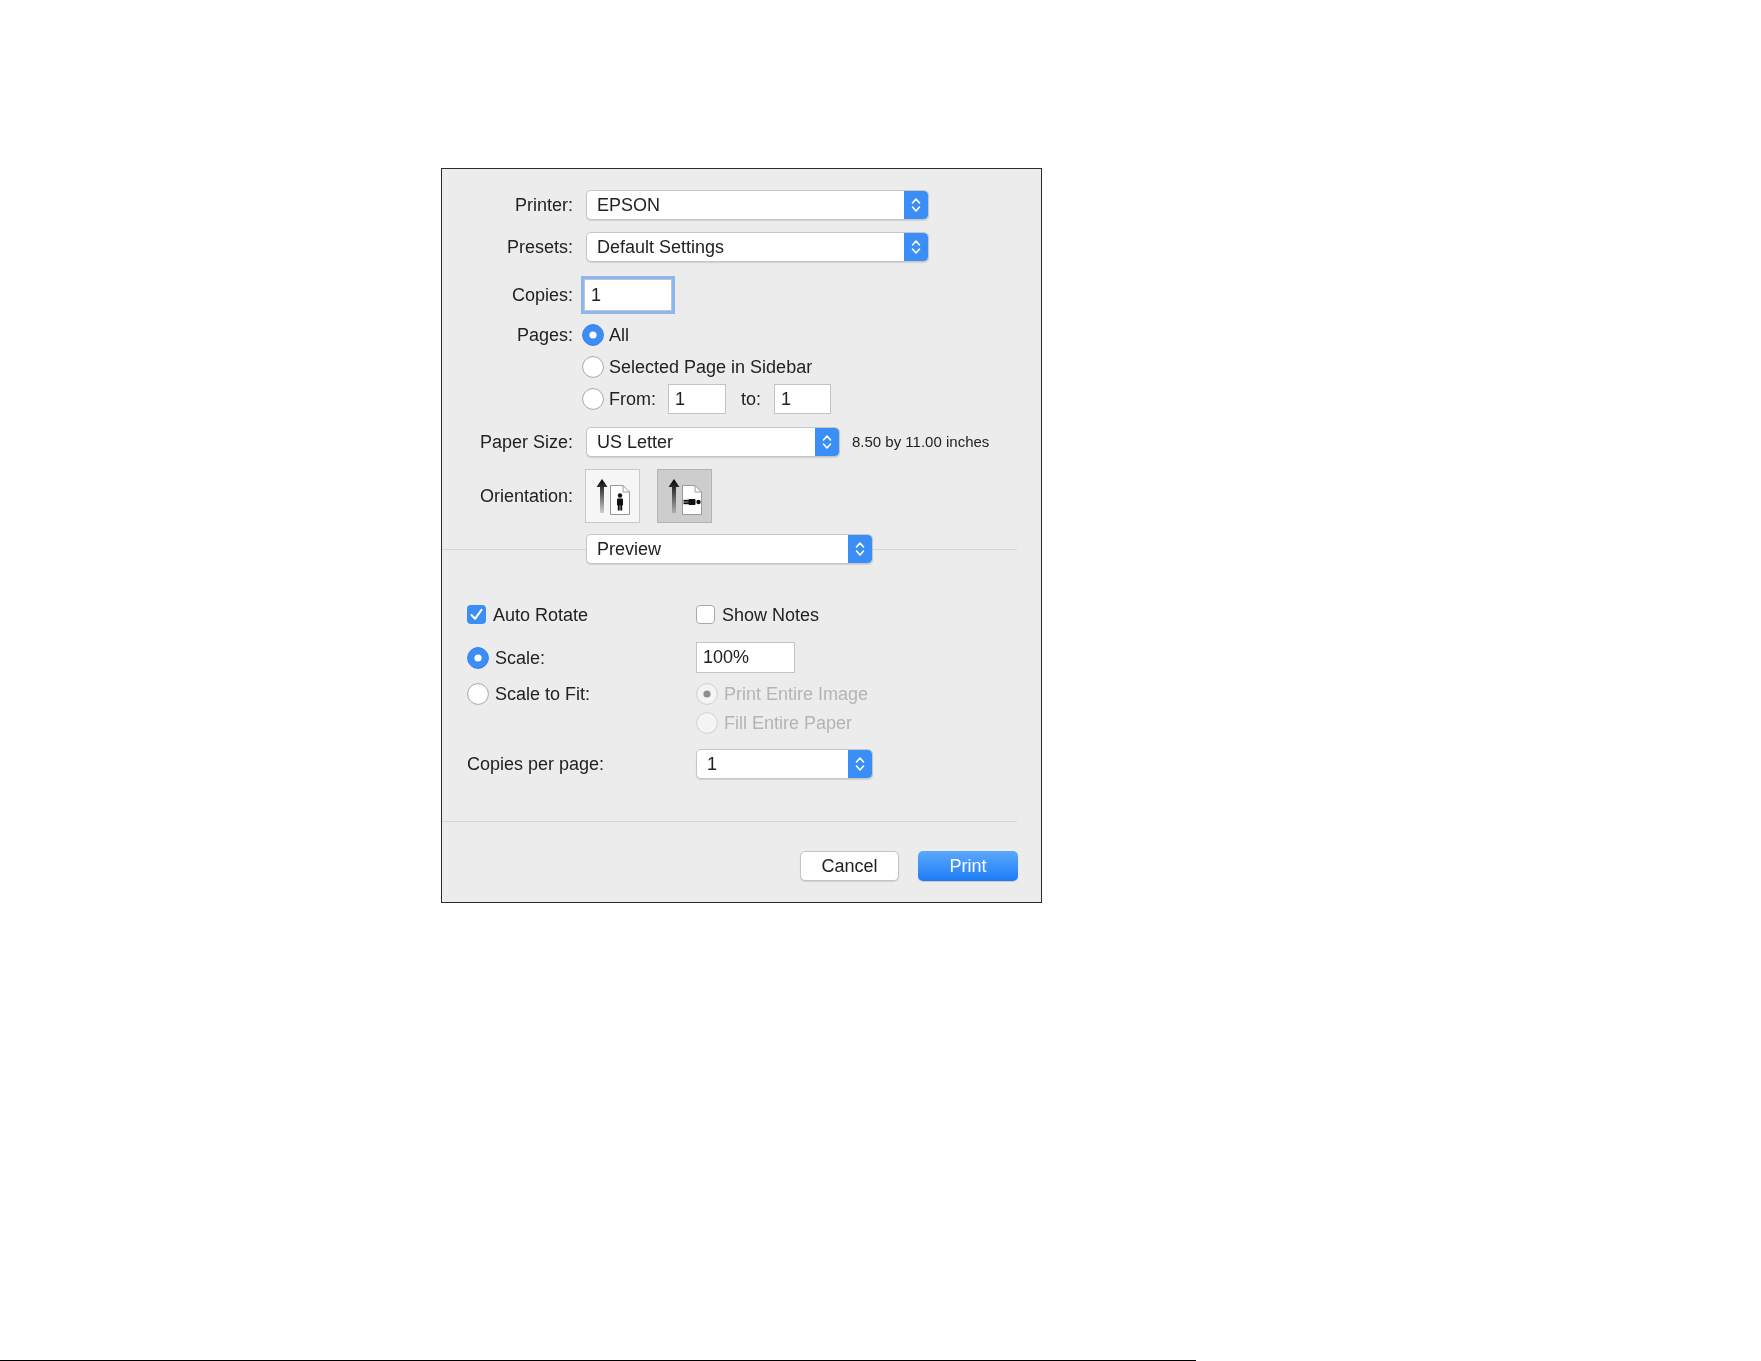 This screenshot has height=1361, width=1761. Describe the element at coordinates (697, 399) in the screenshot. I see `page-from-field: 1` at that location.